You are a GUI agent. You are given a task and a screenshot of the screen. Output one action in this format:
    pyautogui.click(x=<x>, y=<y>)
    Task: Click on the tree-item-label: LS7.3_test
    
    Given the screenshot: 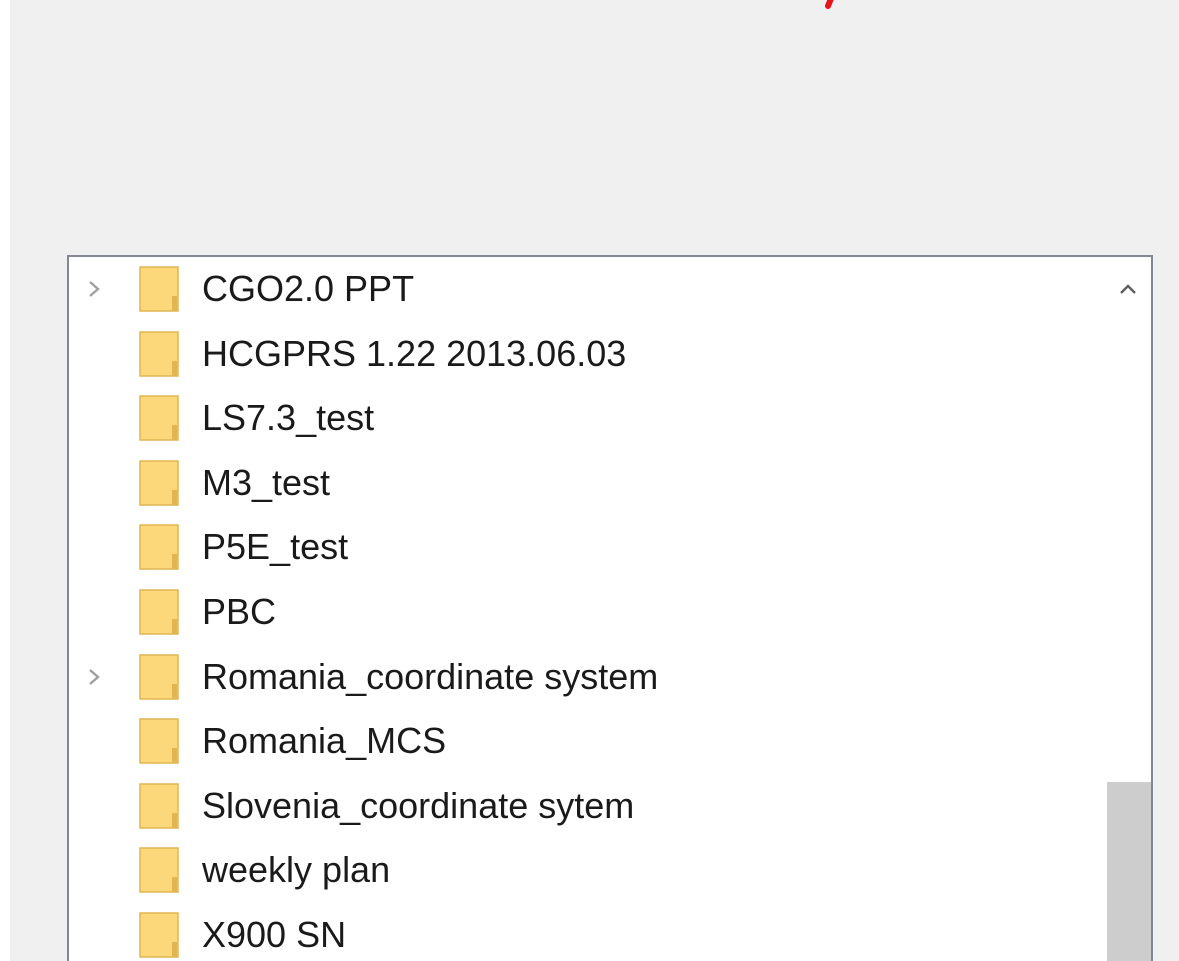 What is the action you would take?
    pyautogui.click(x=288, y=418)
    